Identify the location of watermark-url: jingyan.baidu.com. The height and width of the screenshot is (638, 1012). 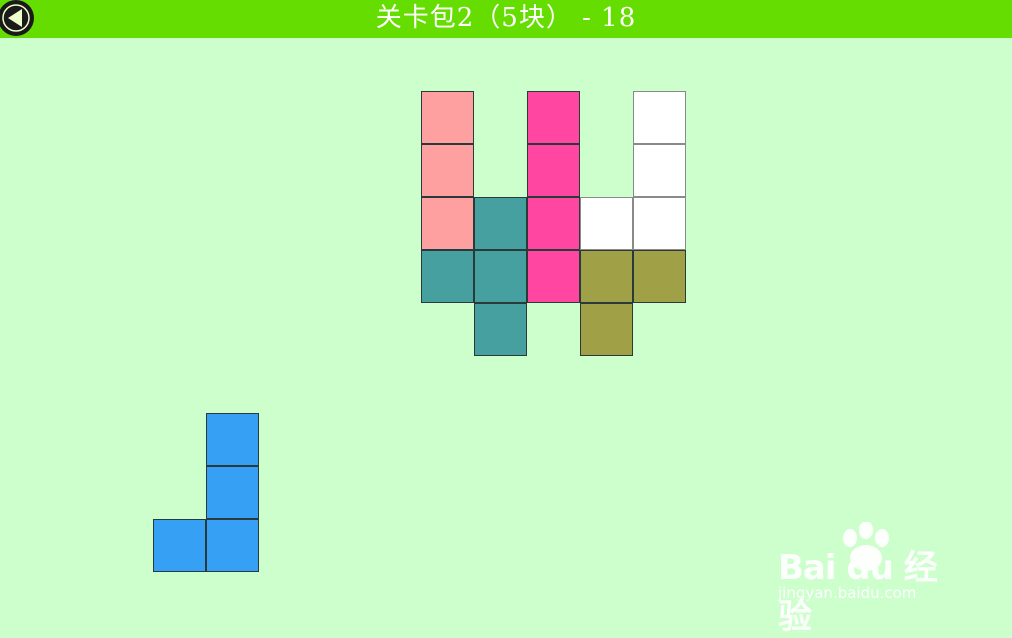
(847, 593).